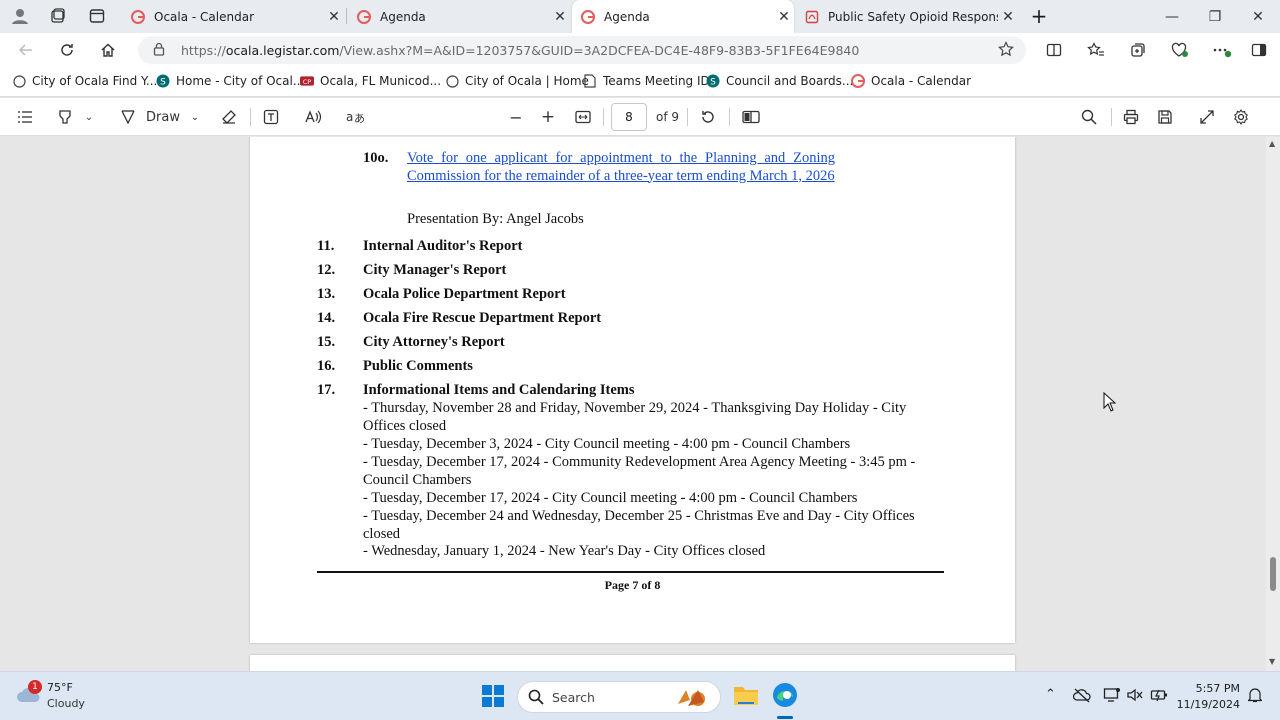 The height and width of the screenshot is (720, 1280). Describe the element at coordinates (97, 16) in the screenshot. I see `tab-actions-icon` at that location.